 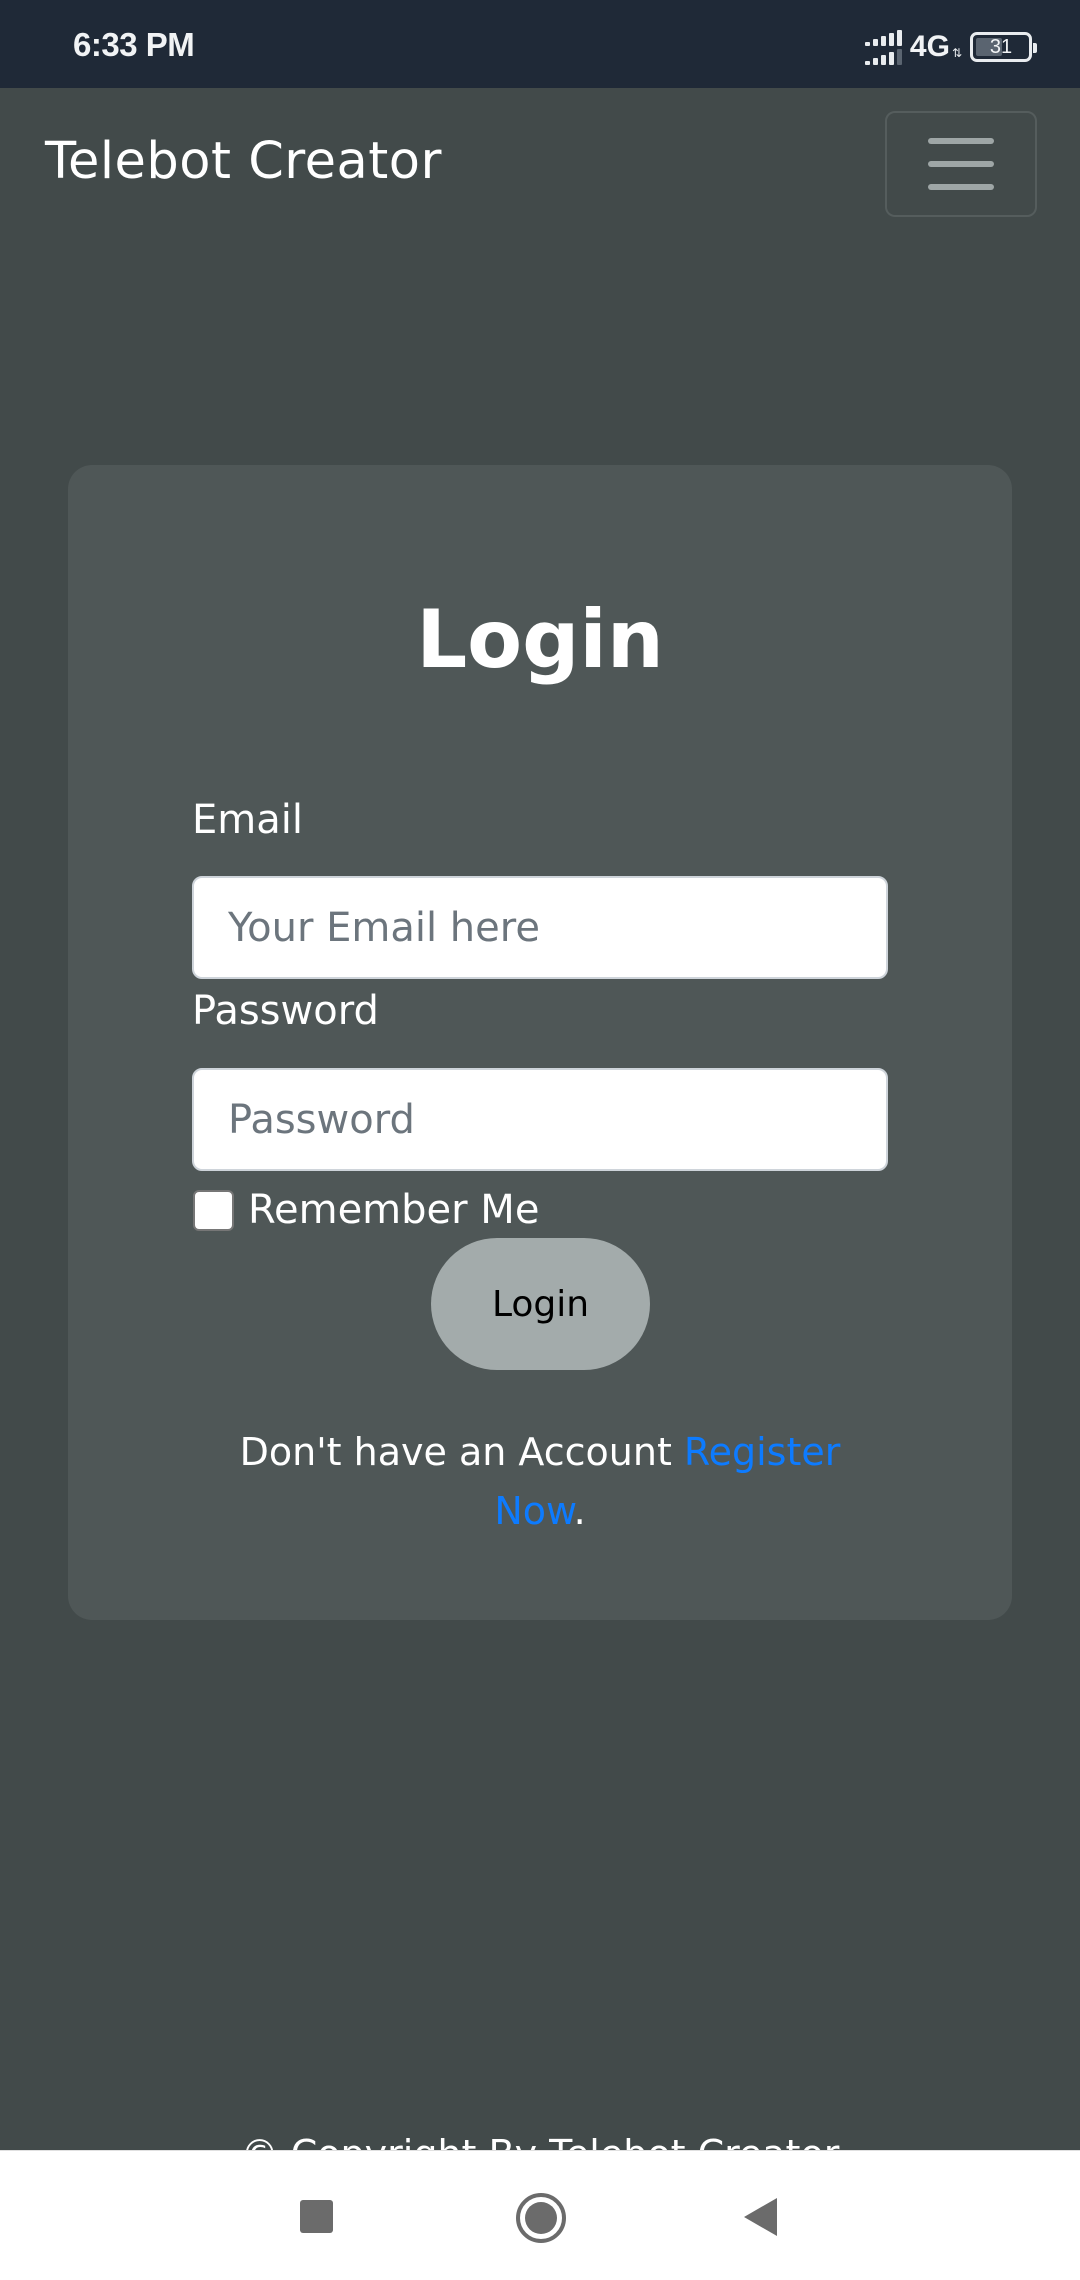 What do you see at coordinates (540, 1482) in the screenshot?
I see `register-prompt: Don't have an Account Register Now.` at bounding box center [540, 1482].